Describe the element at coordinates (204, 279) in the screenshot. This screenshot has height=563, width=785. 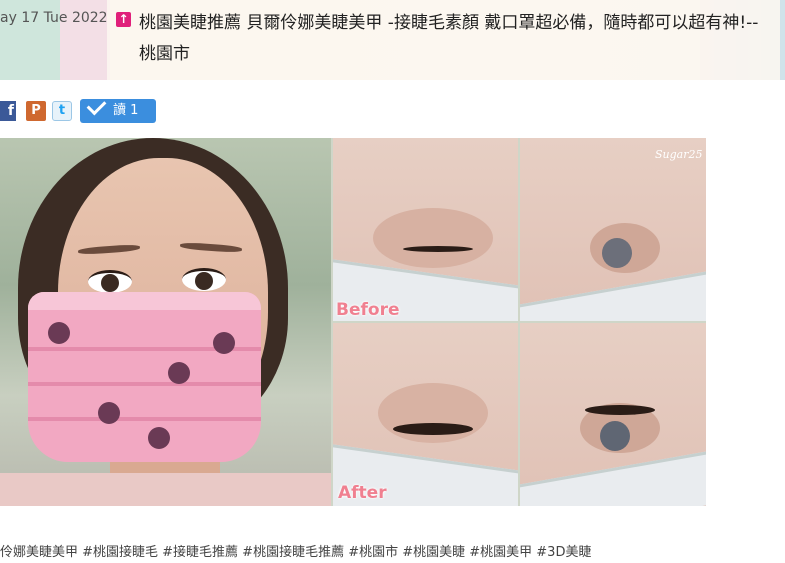
I see `right-eye` at that location.